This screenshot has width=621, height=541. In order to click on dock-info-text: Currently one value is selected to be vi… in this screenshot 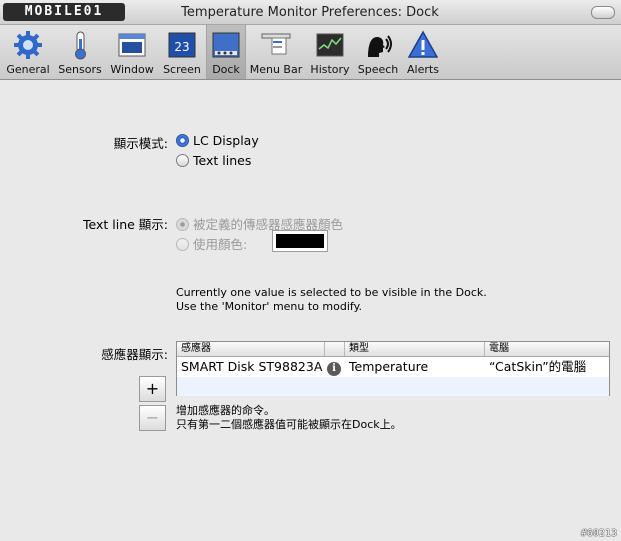, I will do `click(331, 299)`.